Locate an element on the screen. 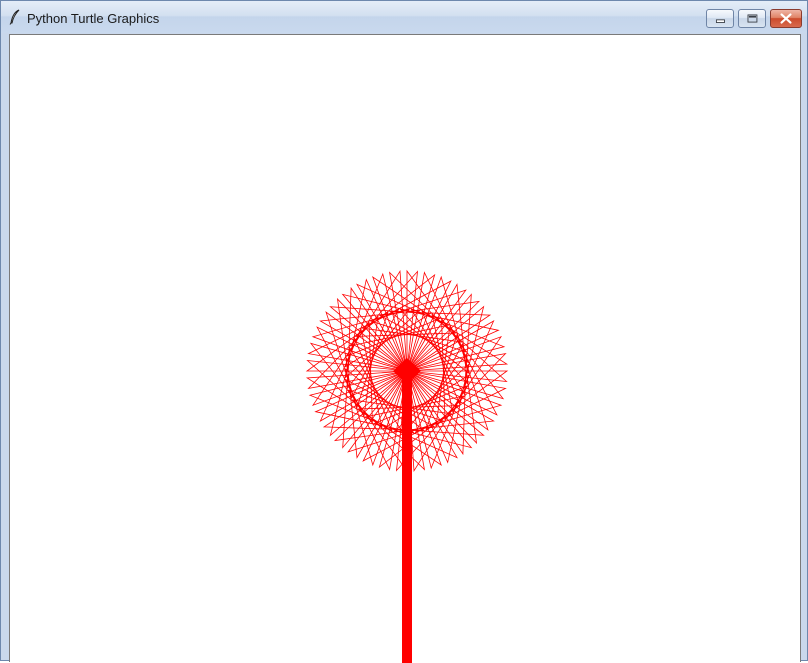  maximize-button is located at coordinates (752, 18).